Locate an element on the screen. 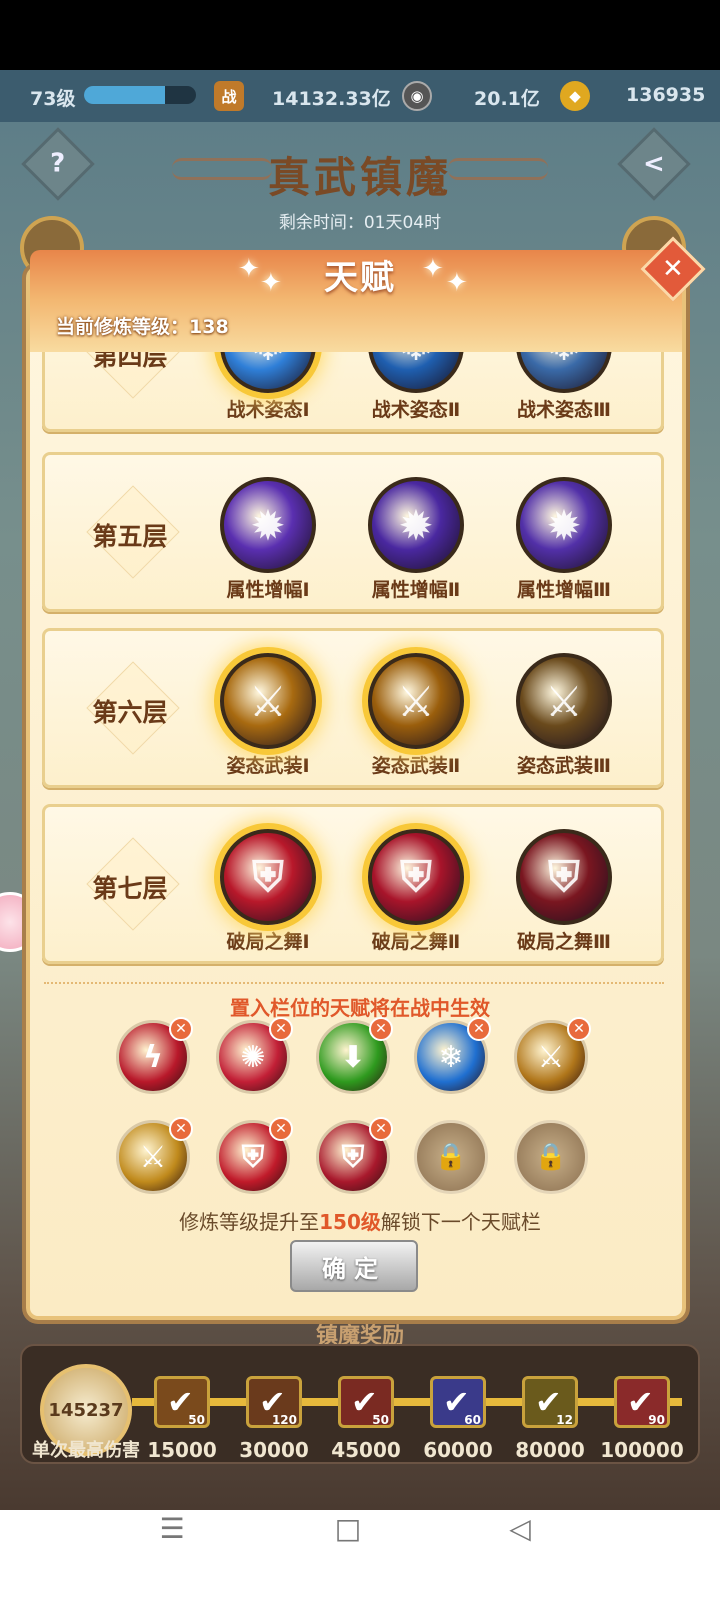 Image resolution: width=720 pixels, height=1600 pixels. talent-node: ❄ 战术姿态Ⅰ is located at coordinates (268, 387).